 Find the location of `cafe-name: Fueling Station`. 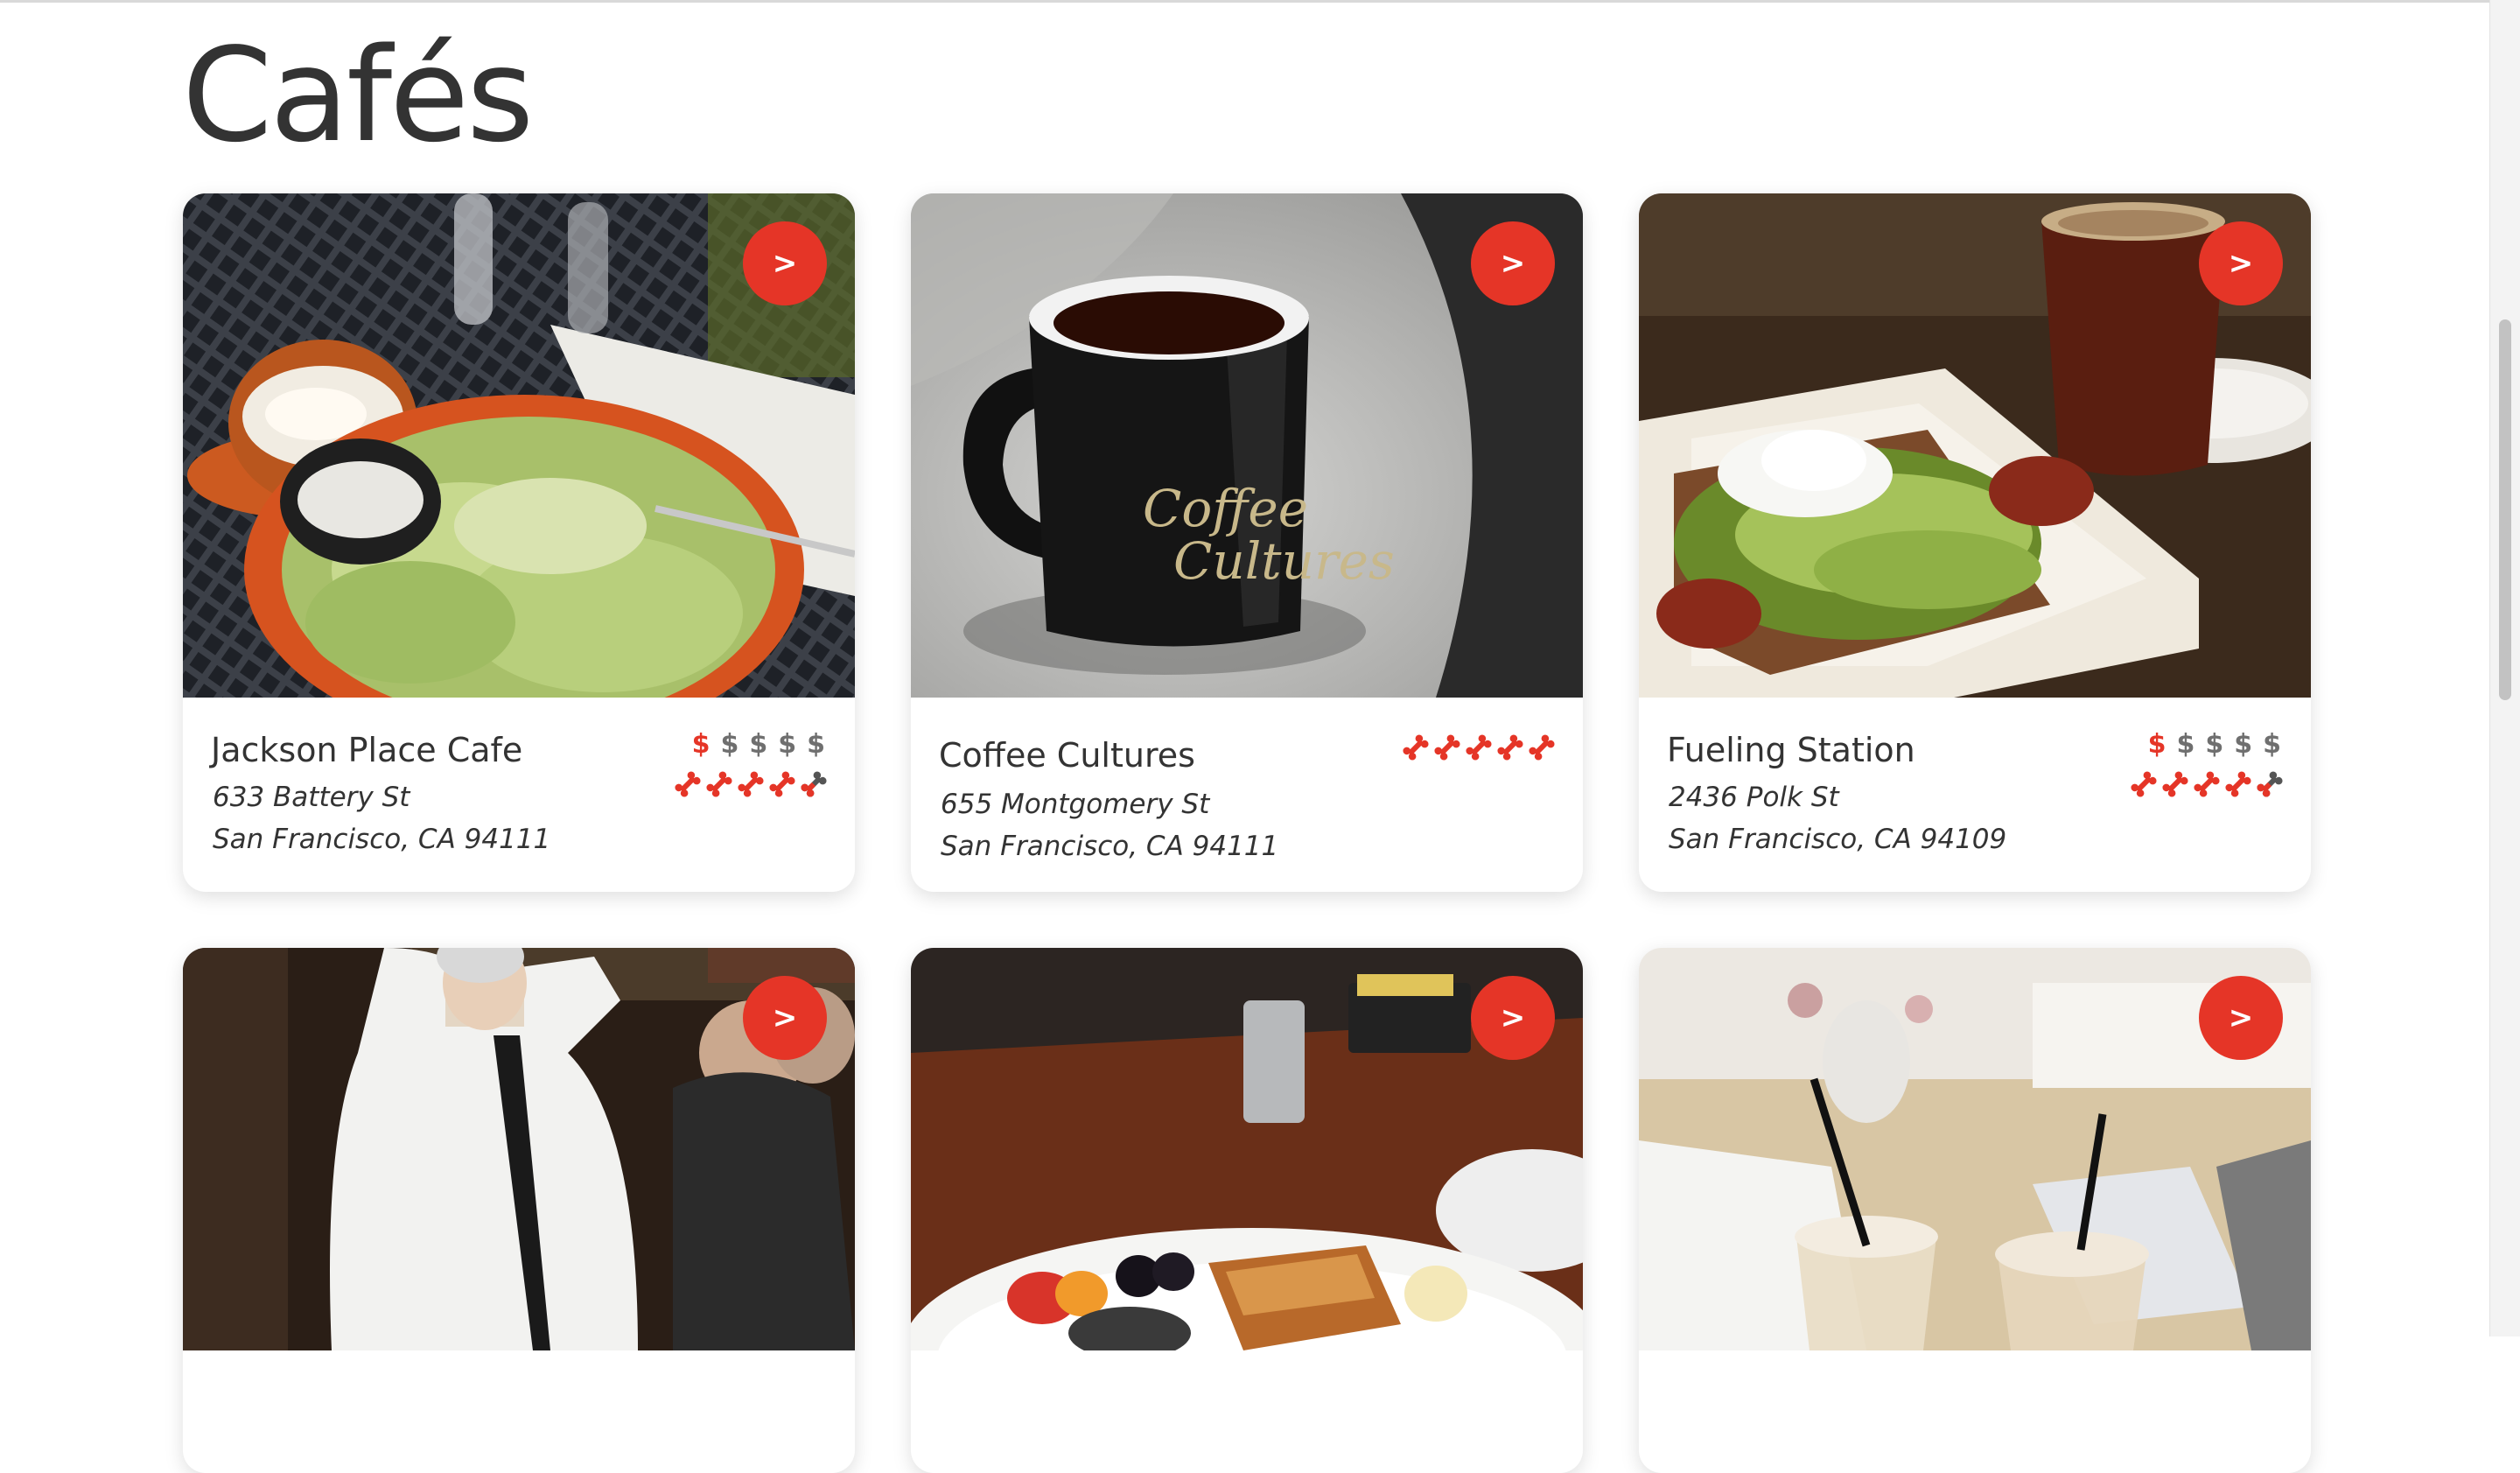

cafe-name: Fueling Station is located at coordinates (1791, 750).